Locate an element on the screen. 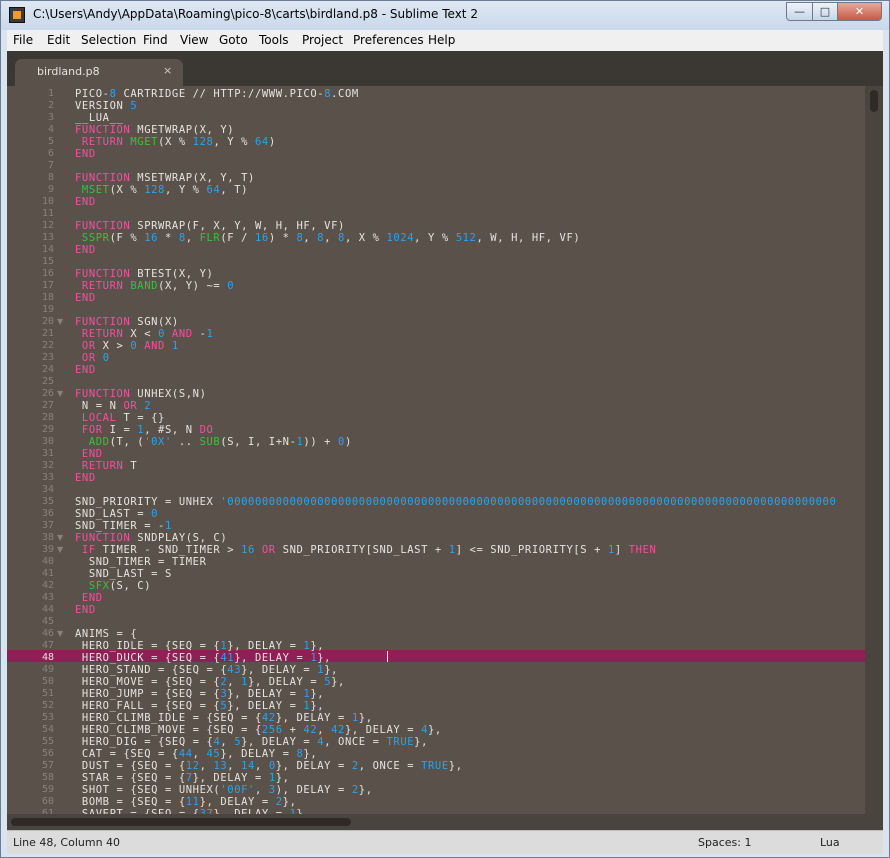 The width and height of the screenshot is (890, 858). menu-file: File is located at coordinates (23, 40).